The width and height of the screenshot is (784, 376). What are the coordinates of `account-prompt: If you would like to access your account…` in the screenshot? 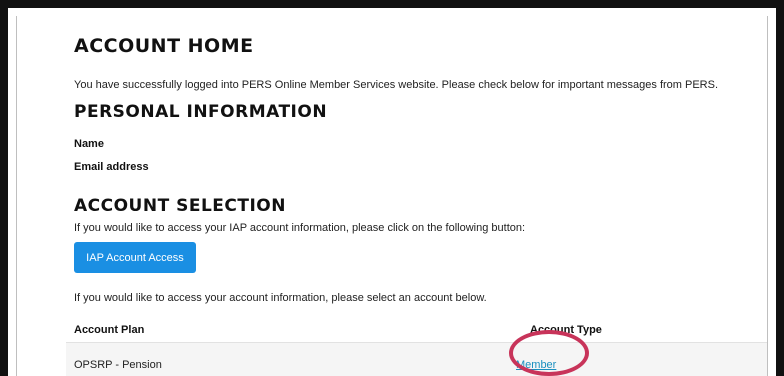 It's located at (280, 298).